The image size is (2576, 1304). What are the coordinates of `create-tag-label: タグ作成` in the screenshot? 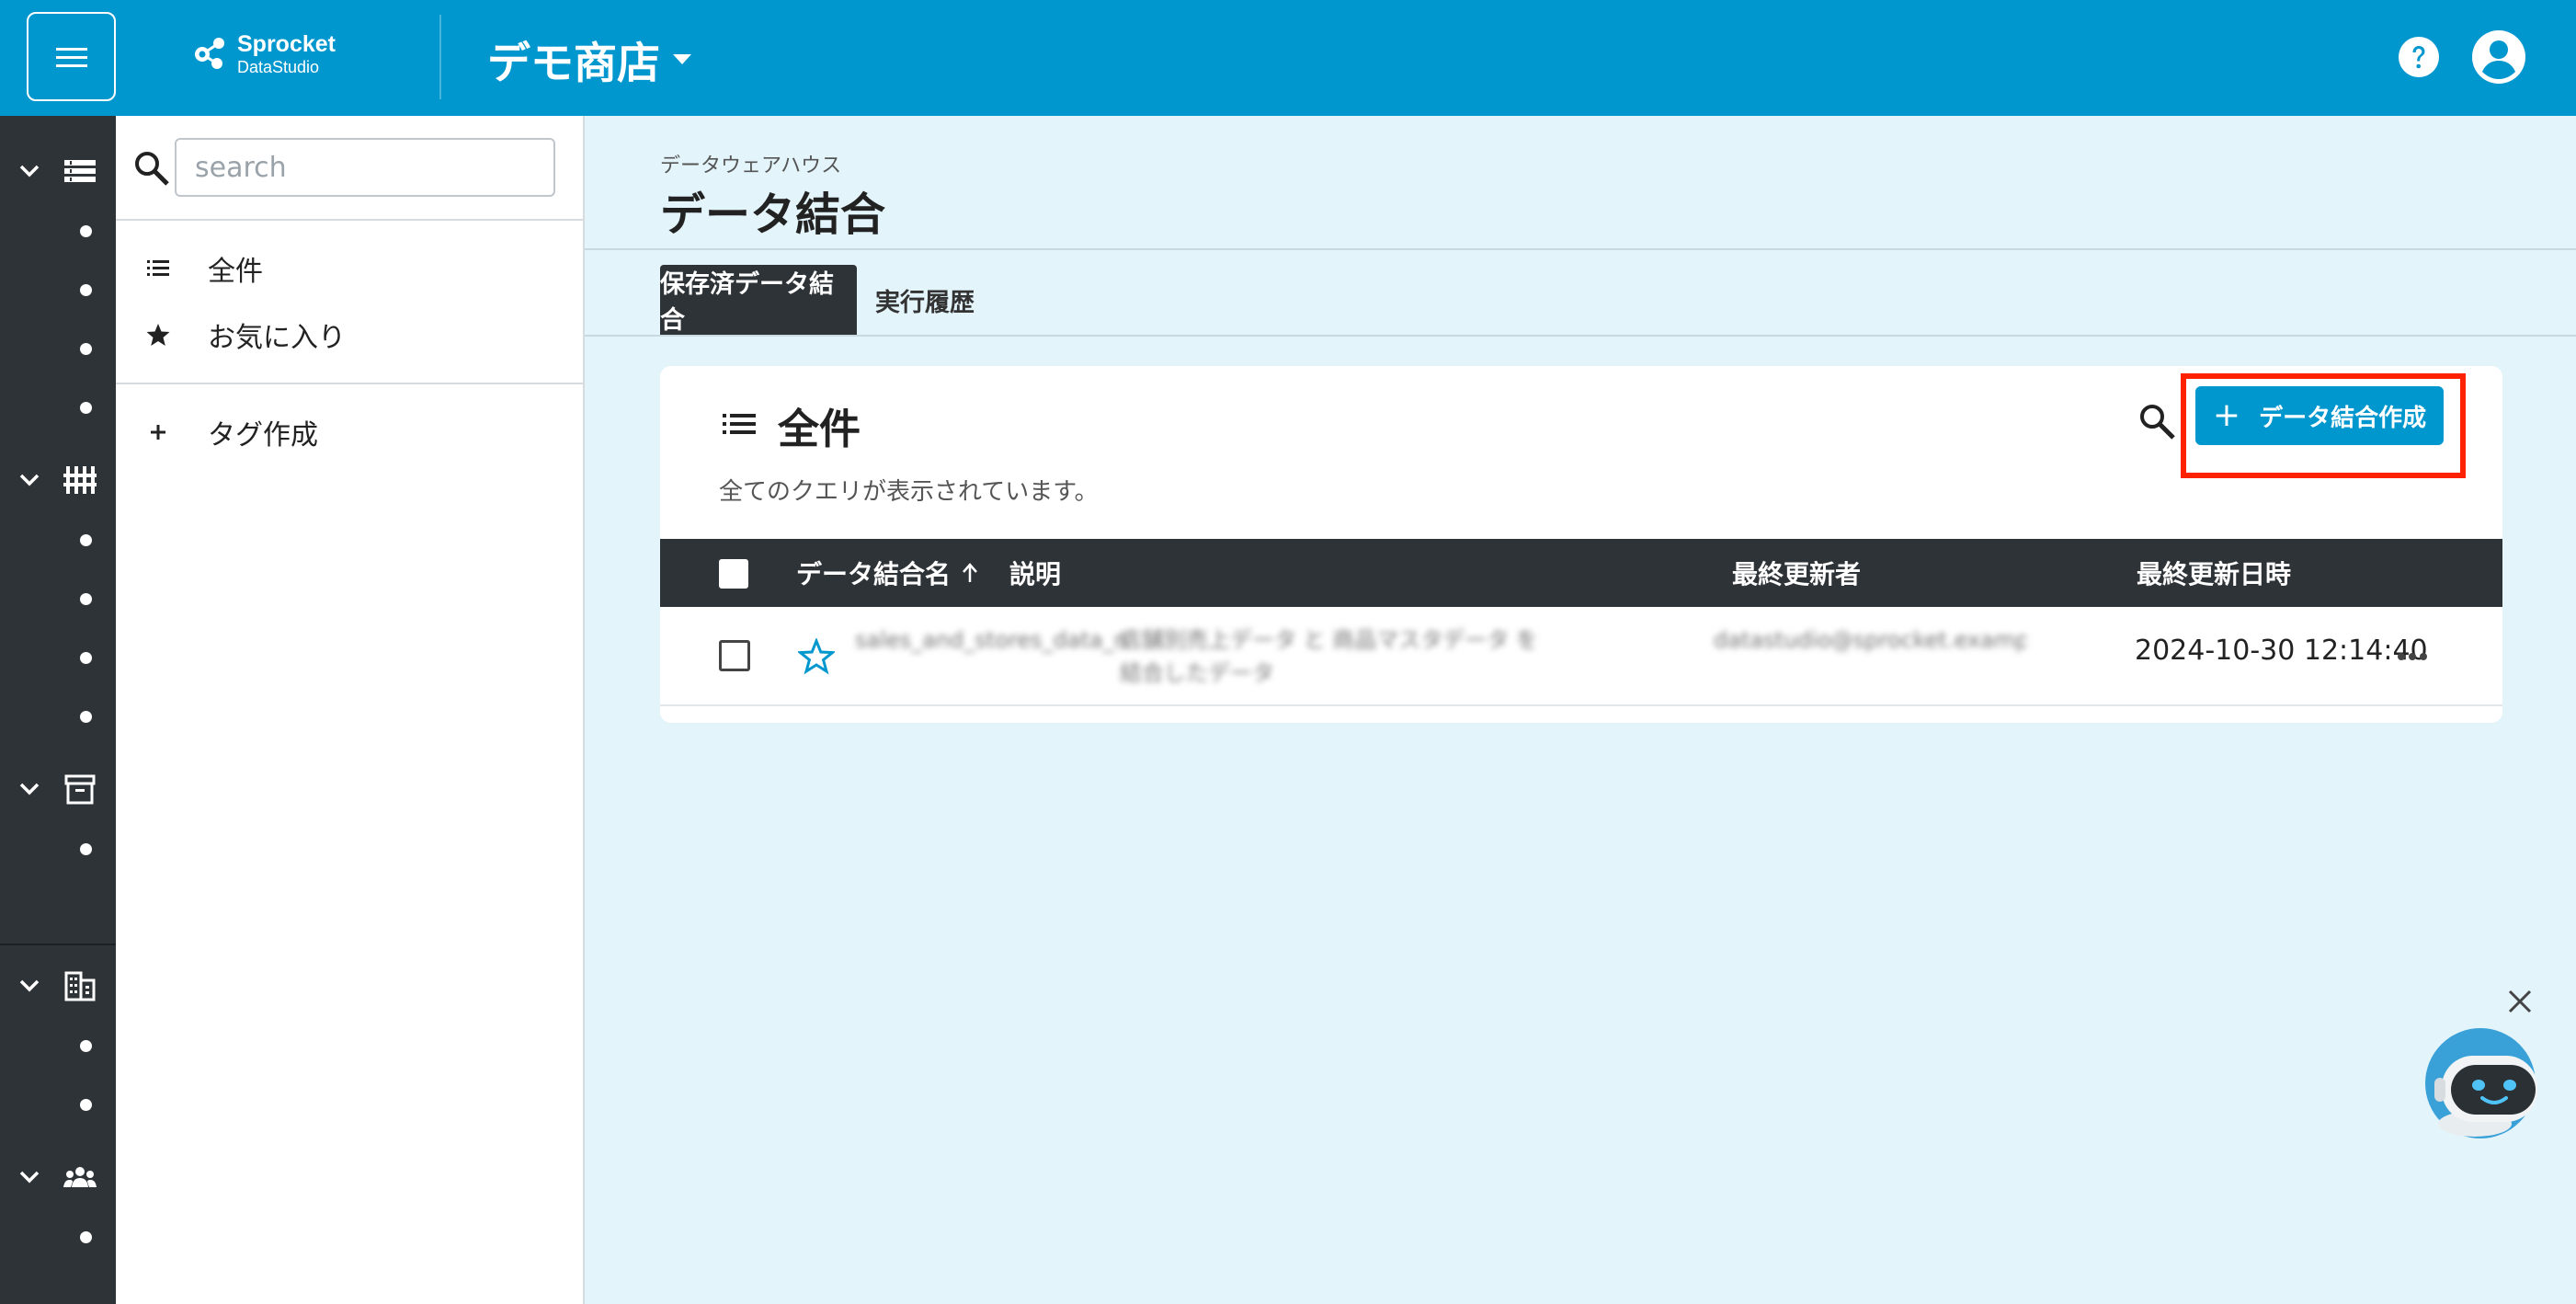 It's located at (263, 436).